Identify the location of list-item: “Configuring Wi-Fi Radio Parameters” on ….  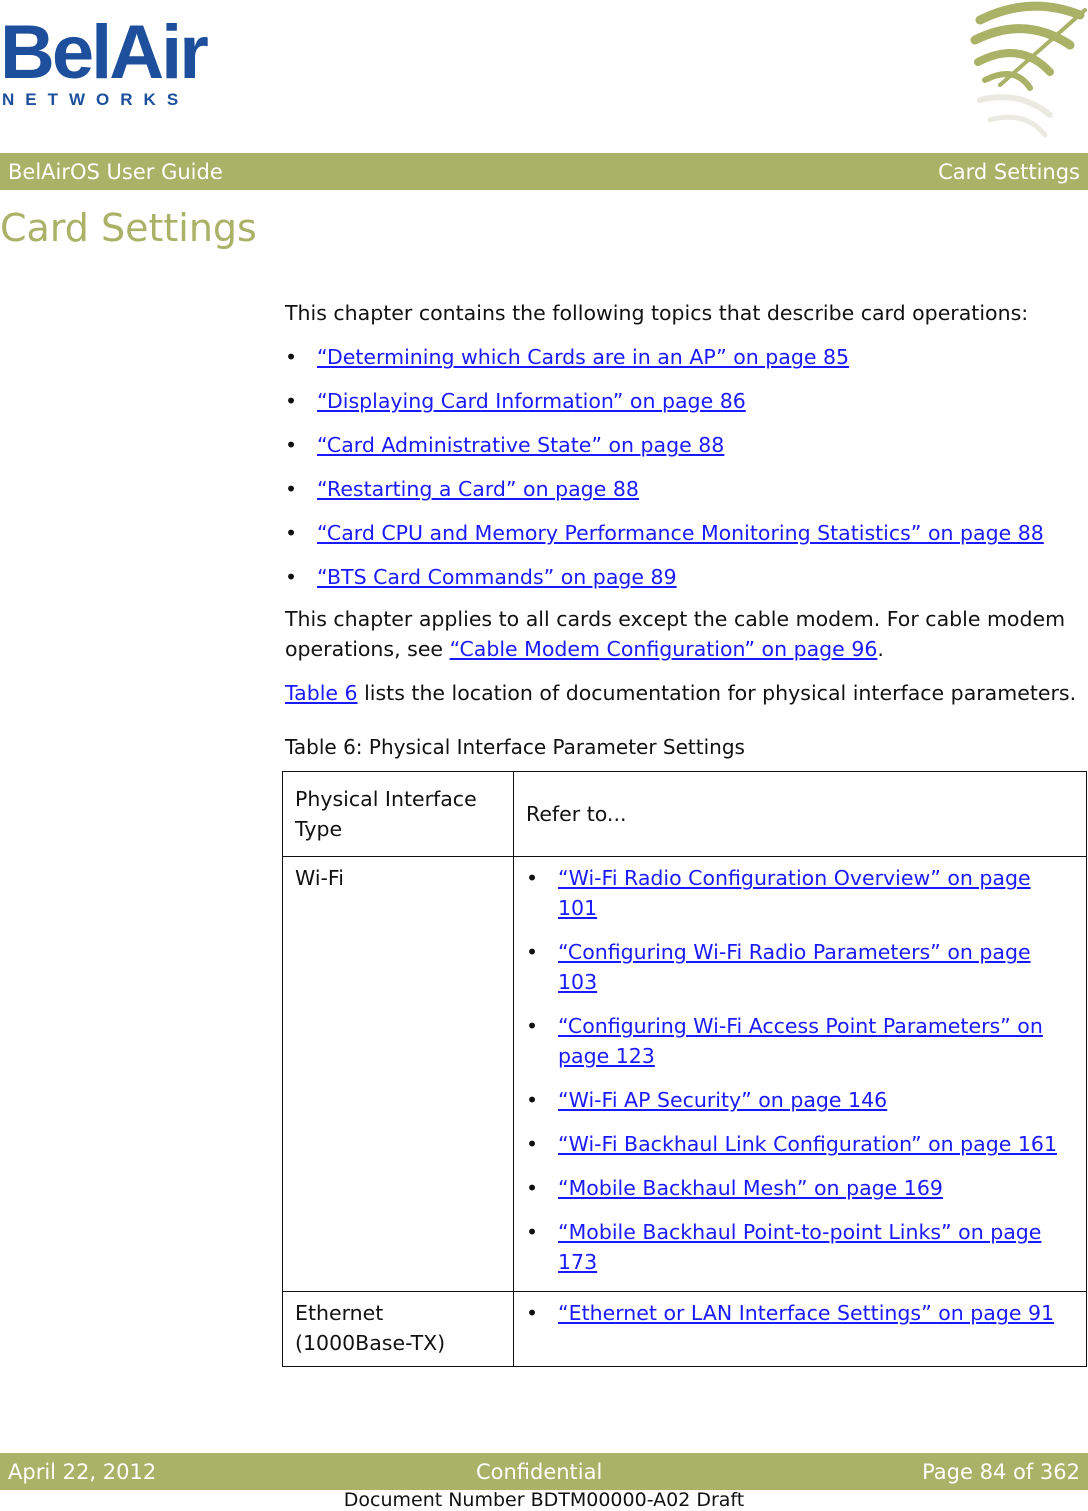
(800, 967).